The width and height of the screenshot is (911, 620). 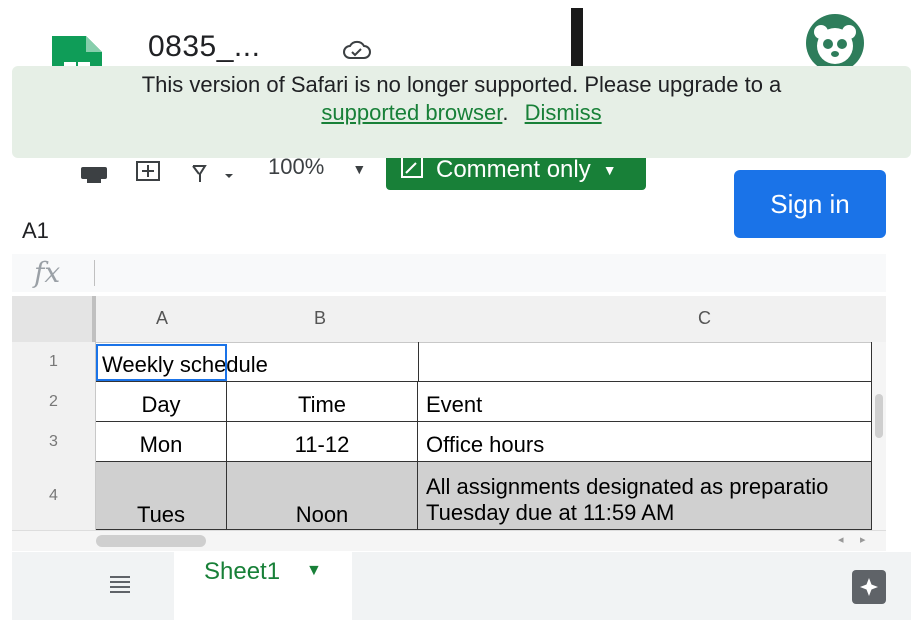 What do you see at coordinates (54, 319) in the screenshot?
I see `select-all-corner` at bounding box center [54, 319].